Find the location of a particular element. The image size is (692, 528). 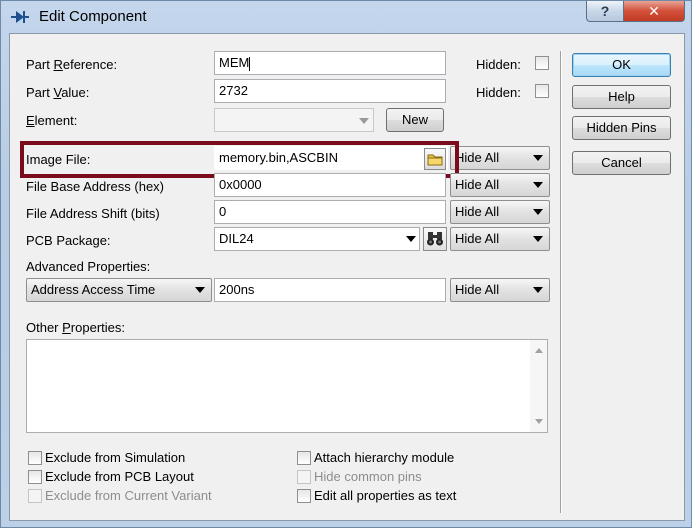

pcb-package-label: PCB Package: is located at coordinates (68, 240).